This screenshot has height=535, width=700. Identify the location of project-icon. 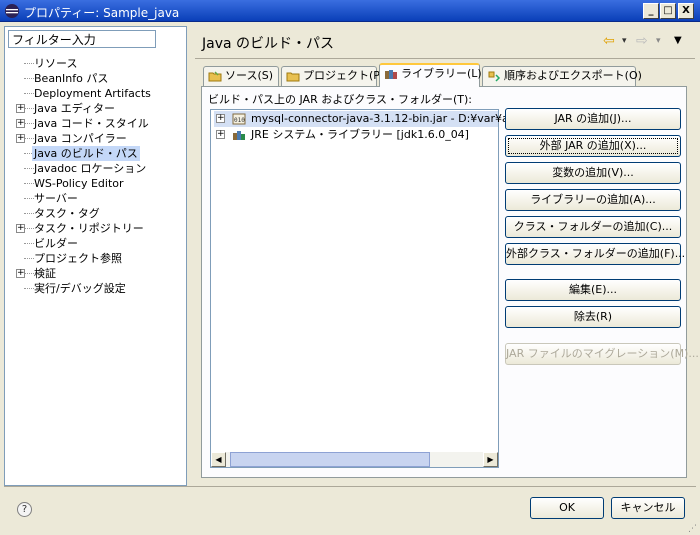
(293, 77).